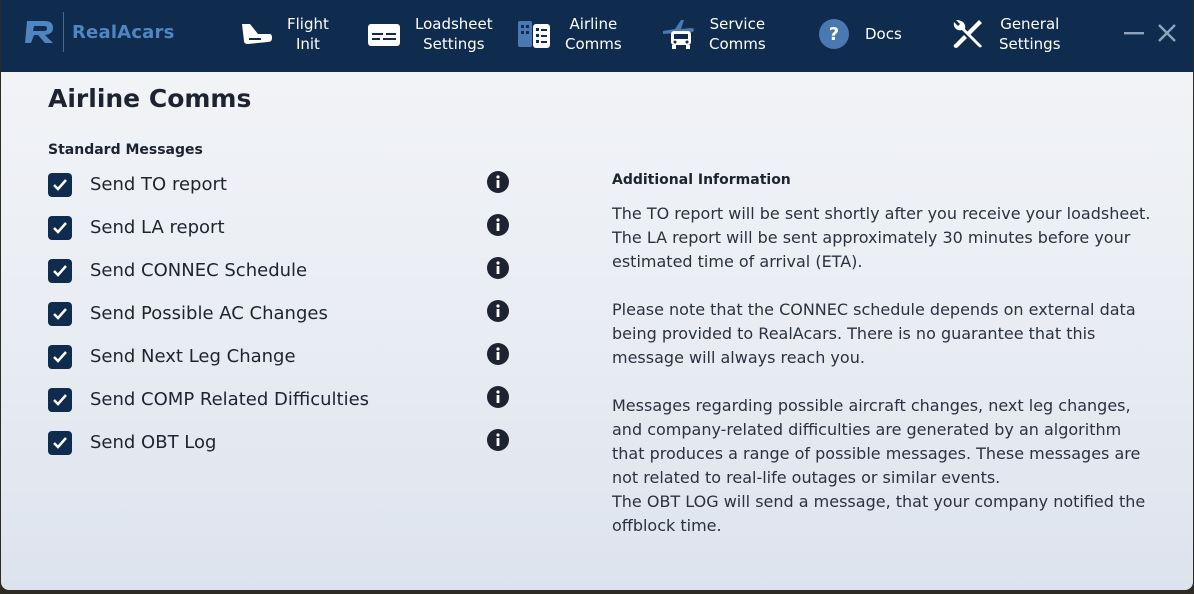  I want to click on checkbox-send-next-leg-change, so click(60, 357).